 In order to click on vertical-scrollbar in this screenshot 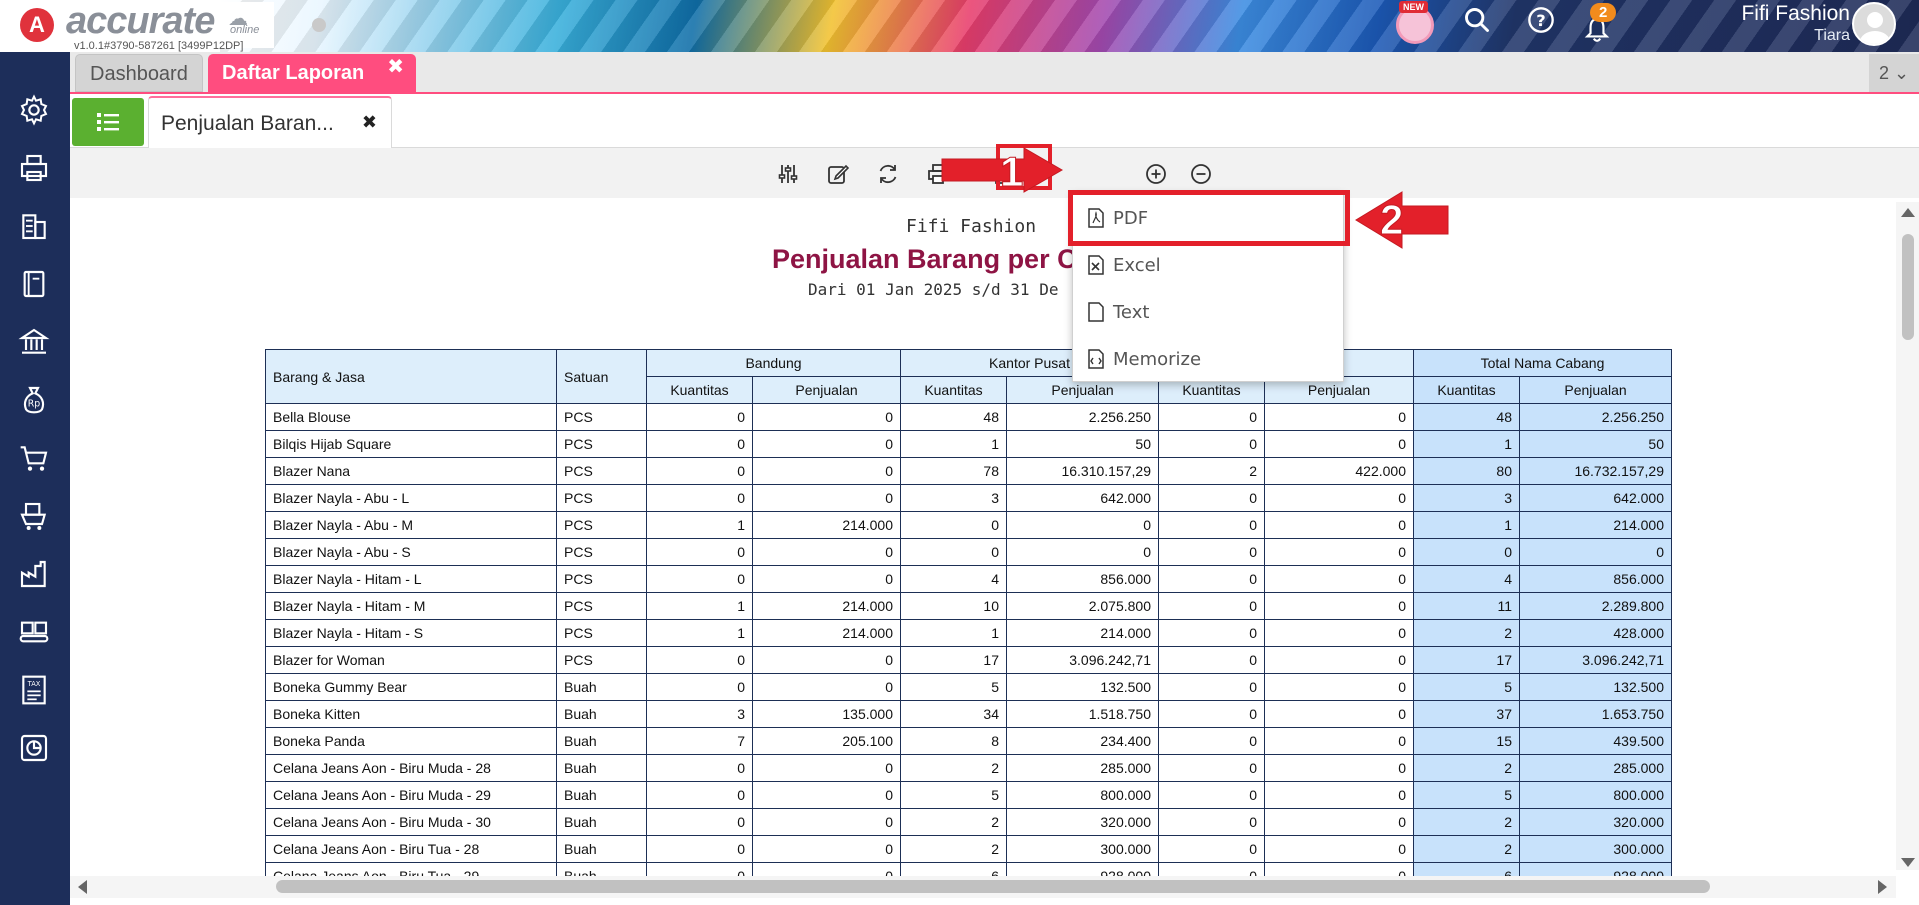, I will do `click(1907, 536)`.